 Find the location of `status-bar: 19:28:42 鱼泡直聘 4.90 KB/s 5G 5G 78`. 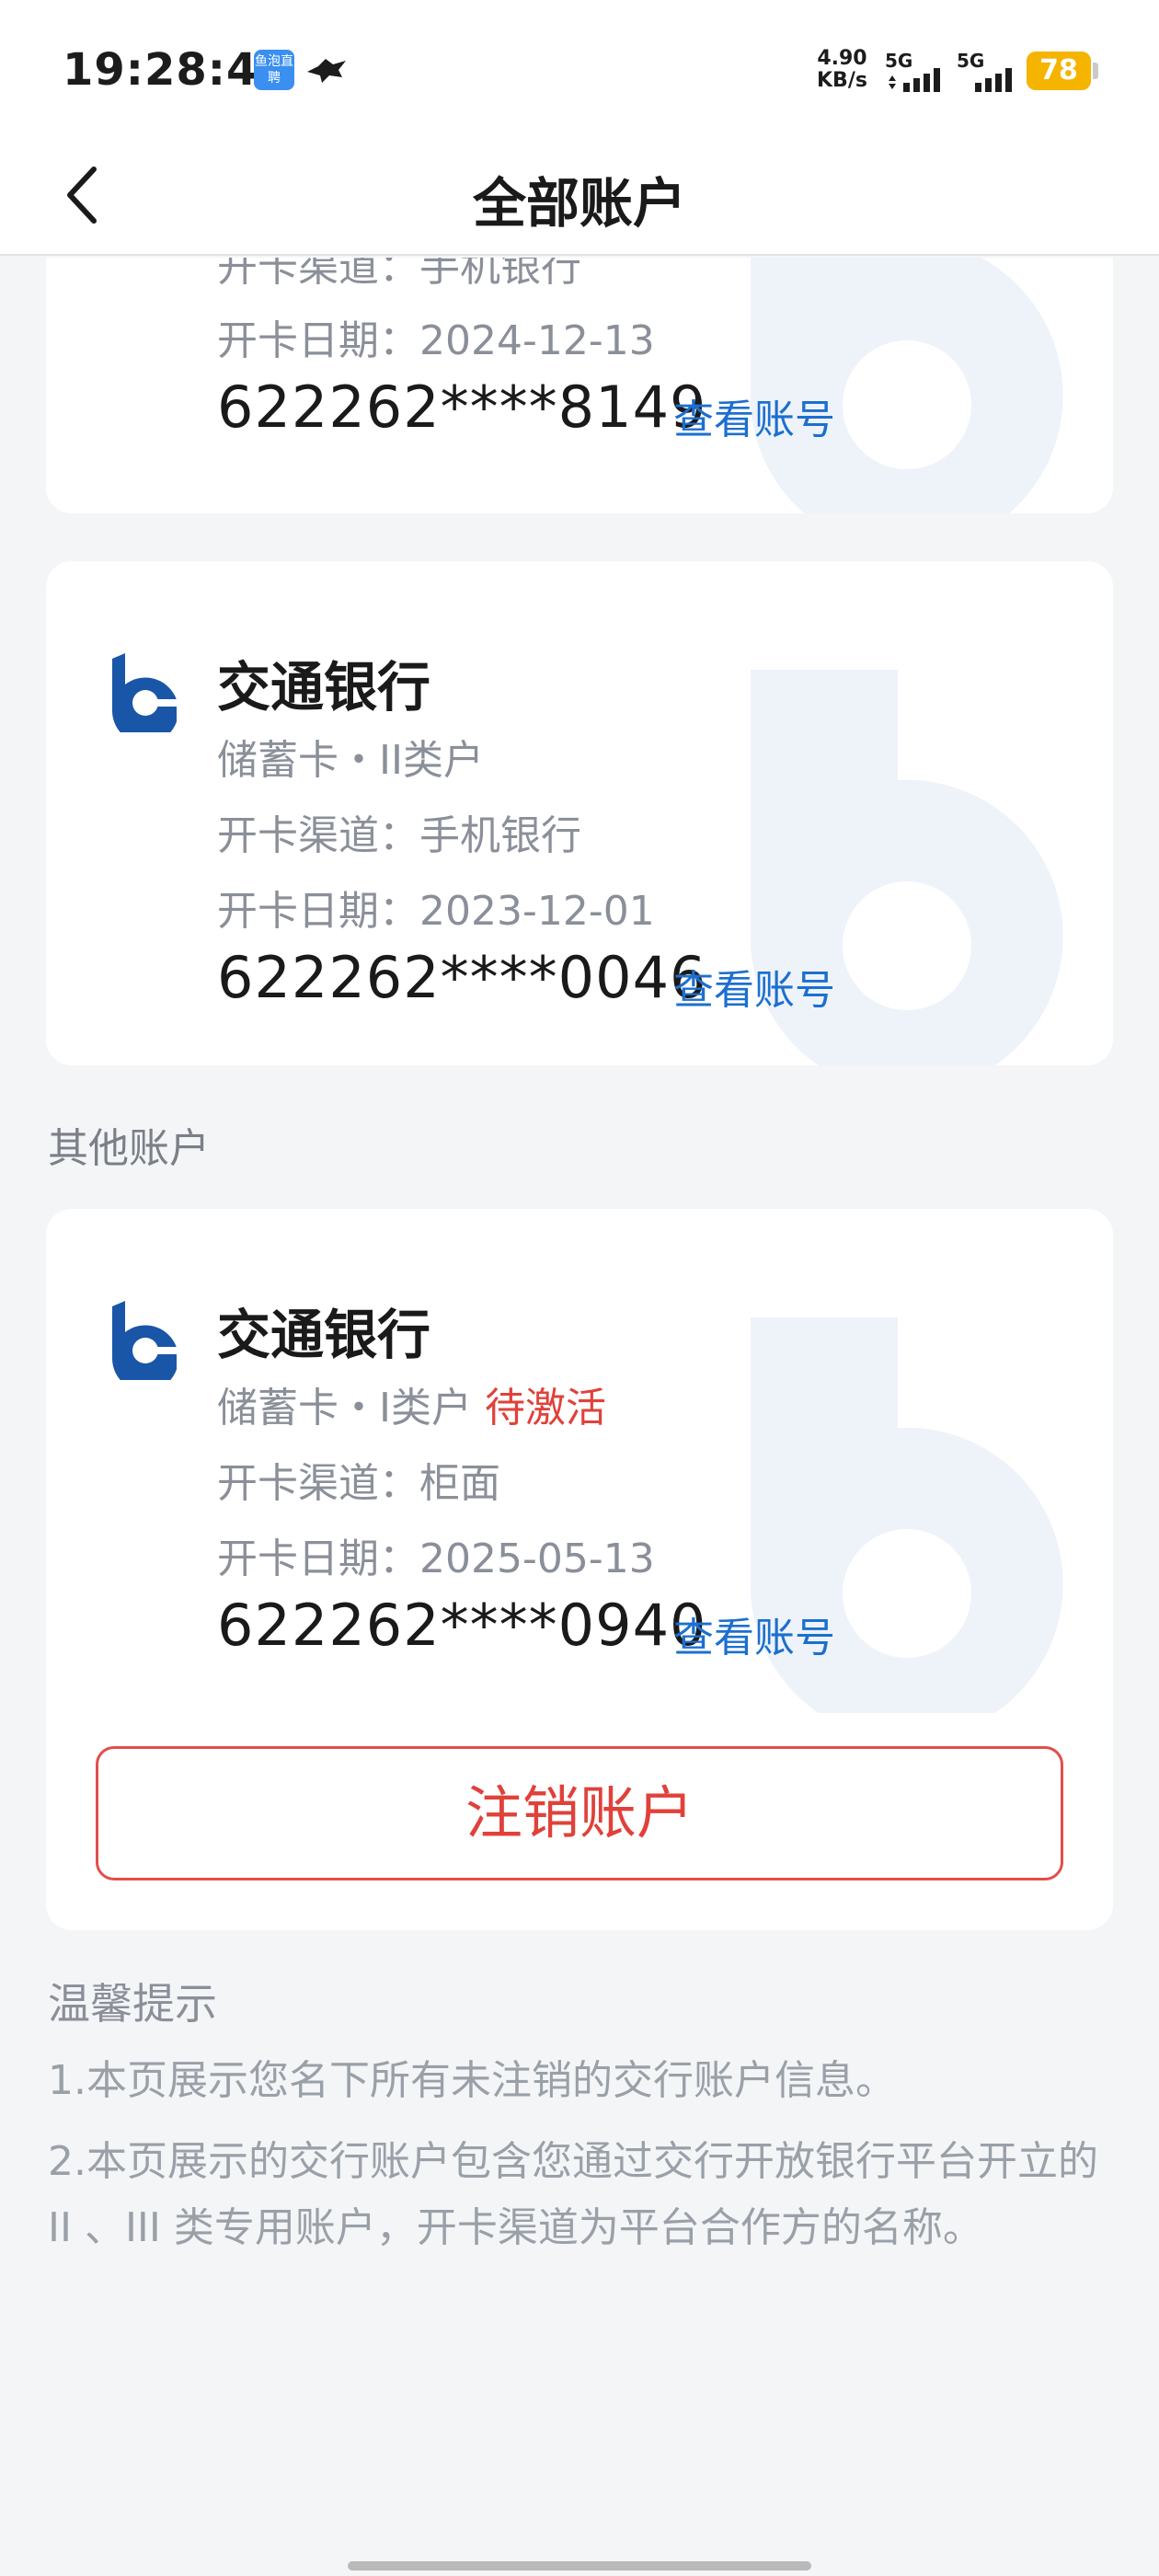

status-bar: 19:28:42 鱼泡直聘 4.90 KB/s 5G 5G 78 is located at coordinates (579, 69).